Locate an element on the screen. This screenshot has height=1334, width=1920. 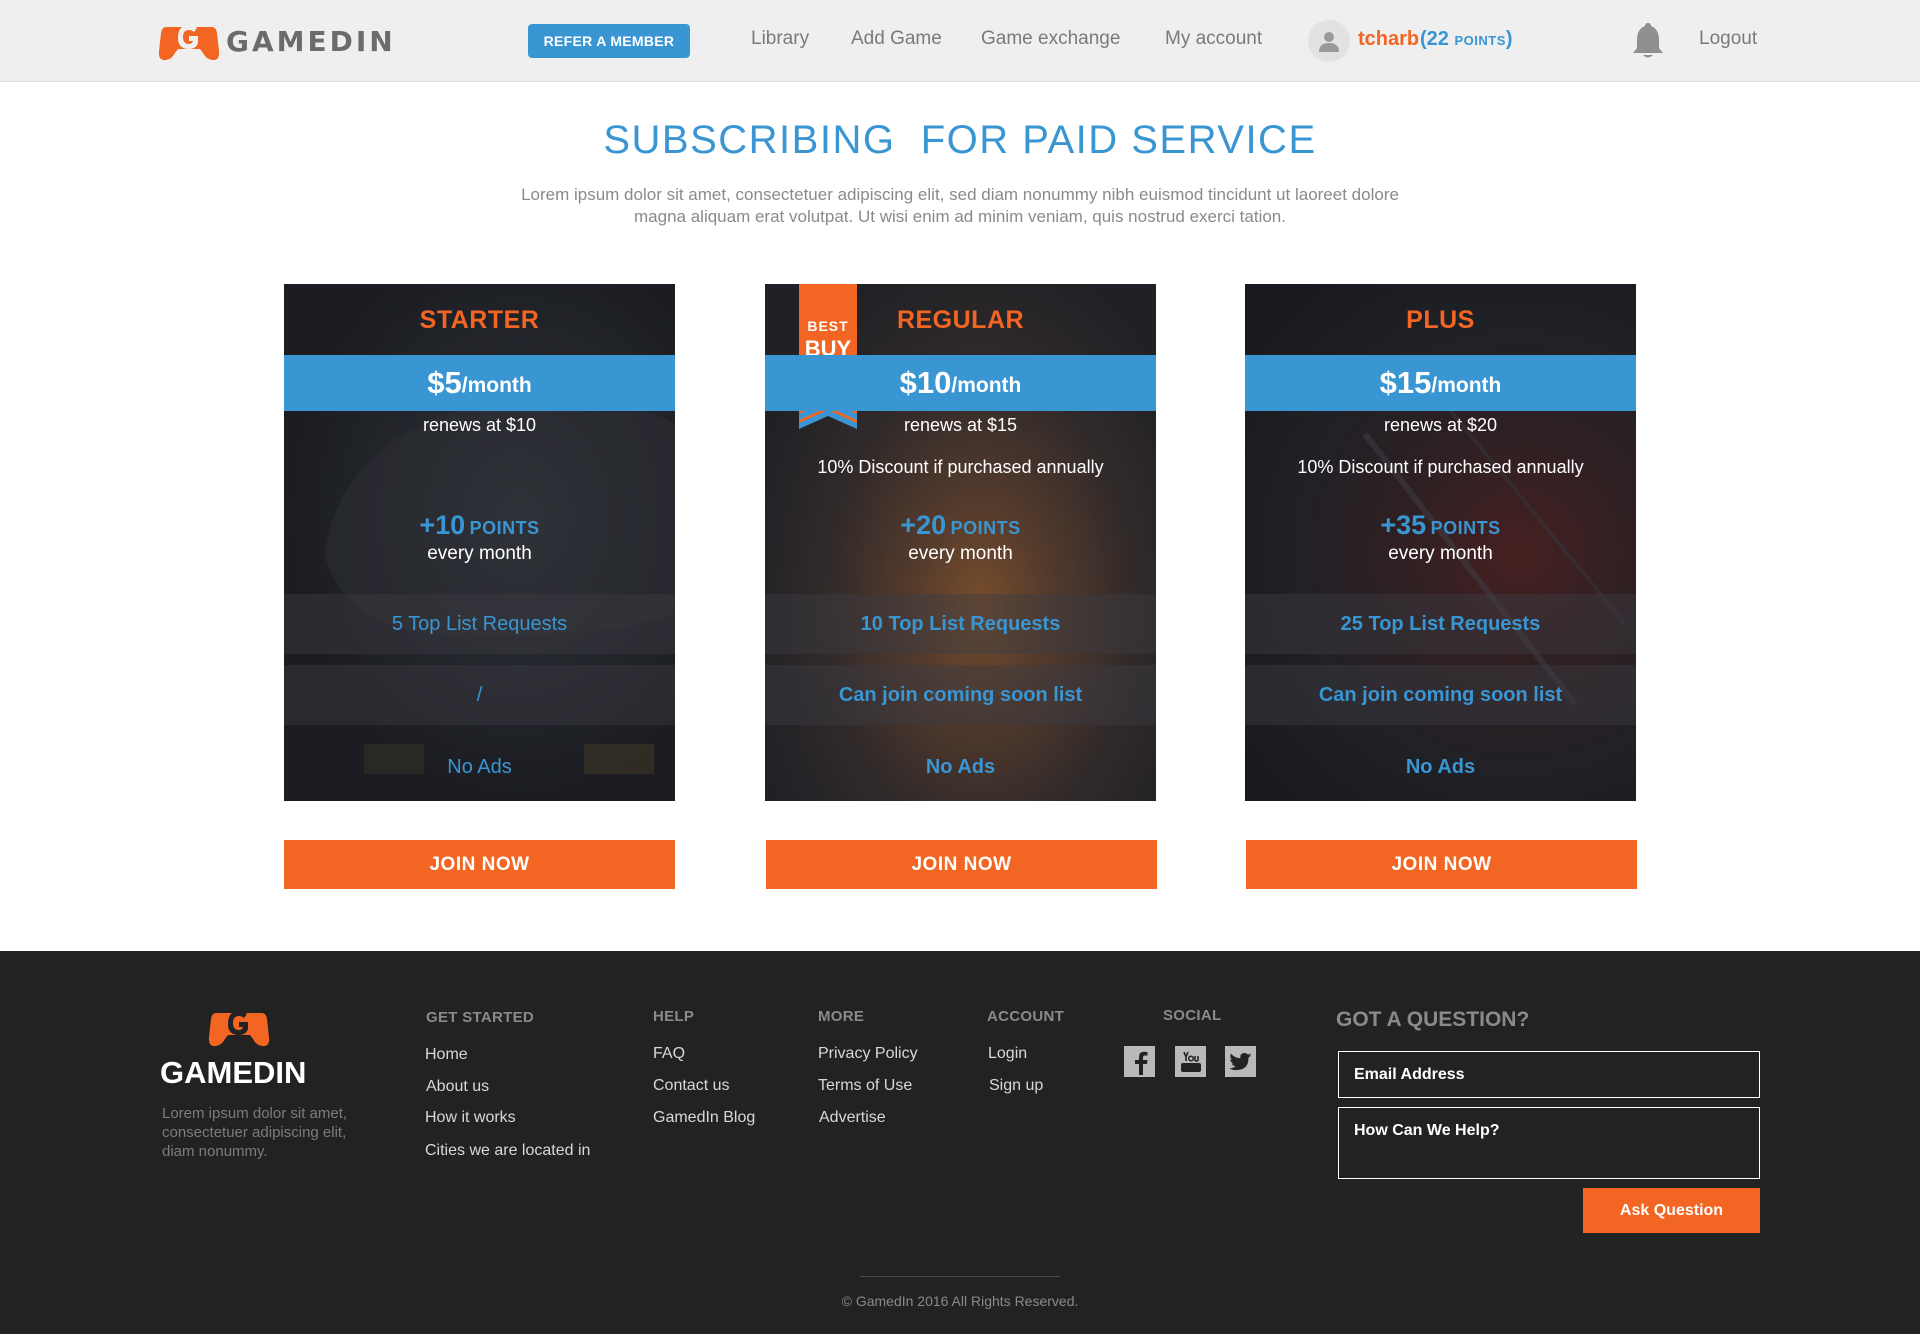
facebook-glyph is located at coordinates (1140, 1063).